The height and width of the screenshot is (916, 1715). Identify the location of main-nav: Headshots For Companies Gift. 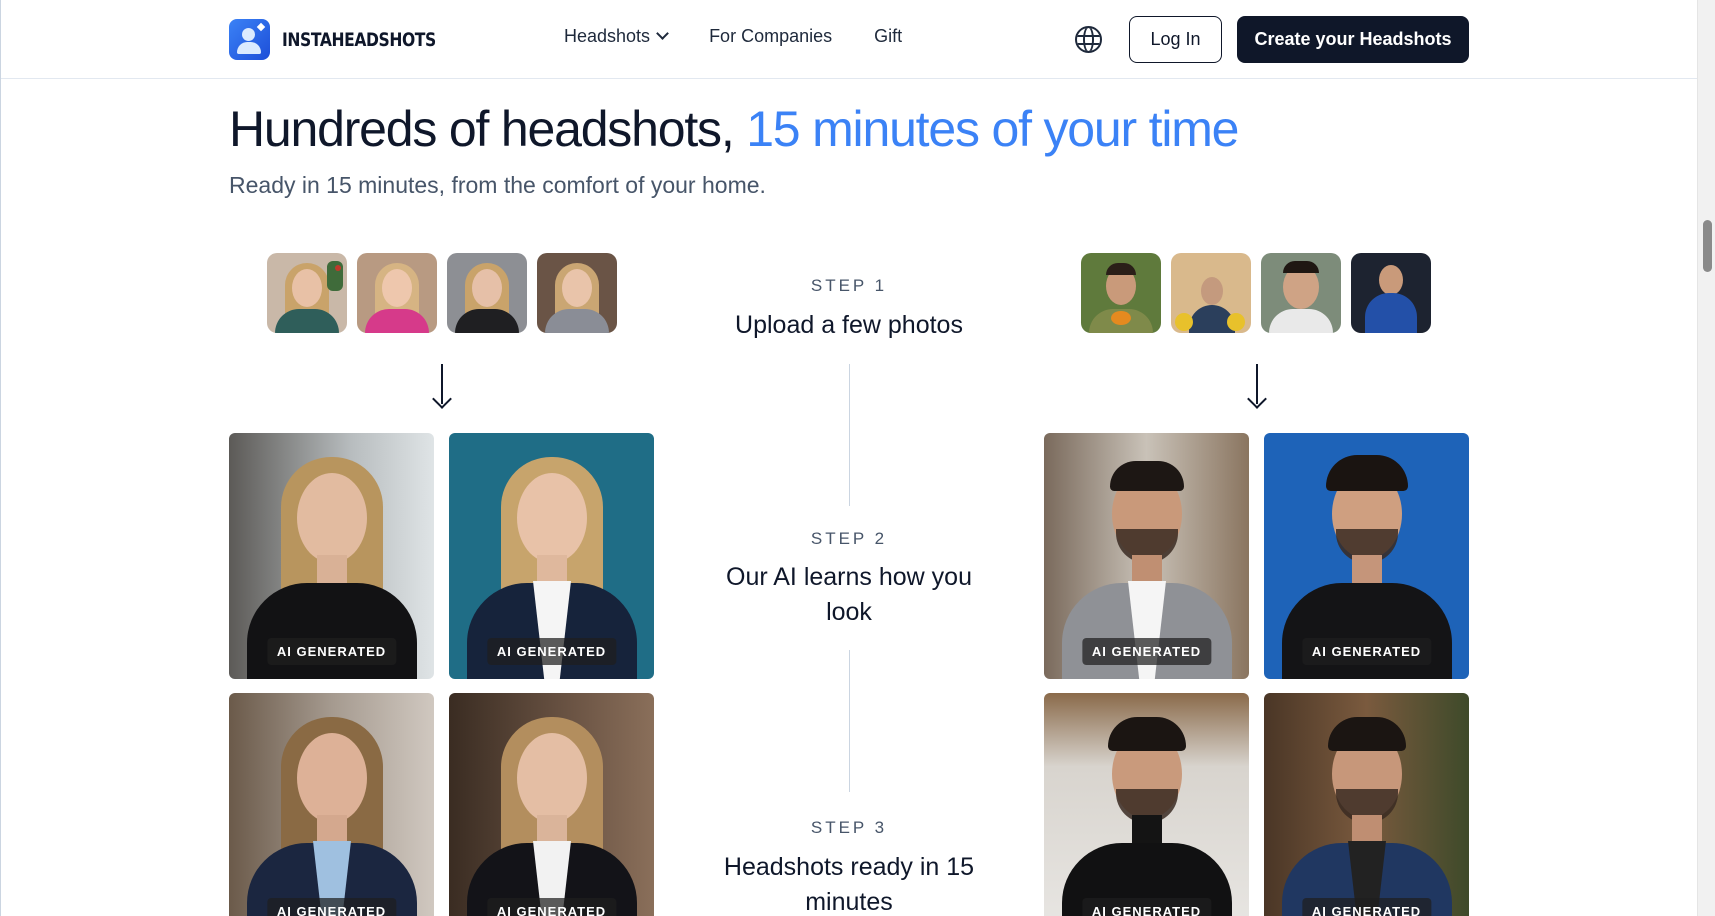
(754, 36).